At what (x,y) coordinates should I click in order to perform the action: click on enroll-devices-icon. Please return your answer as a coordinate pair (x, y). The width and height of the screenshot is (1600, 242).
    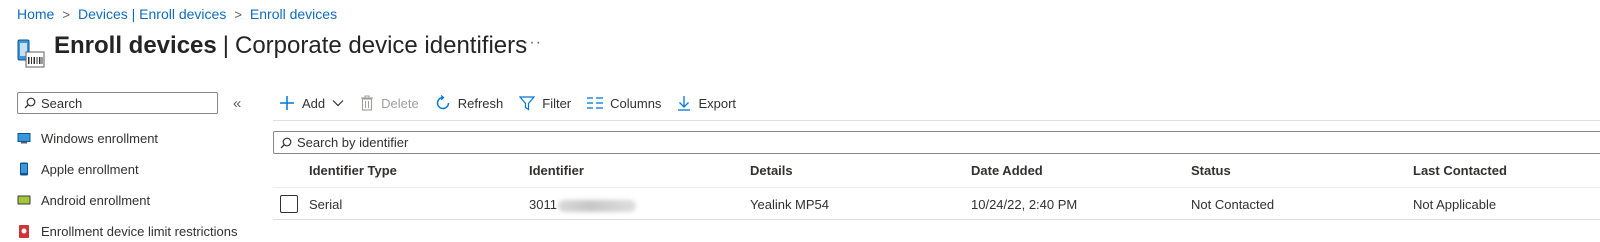
    Looking at the image, I should click on (31, 53).